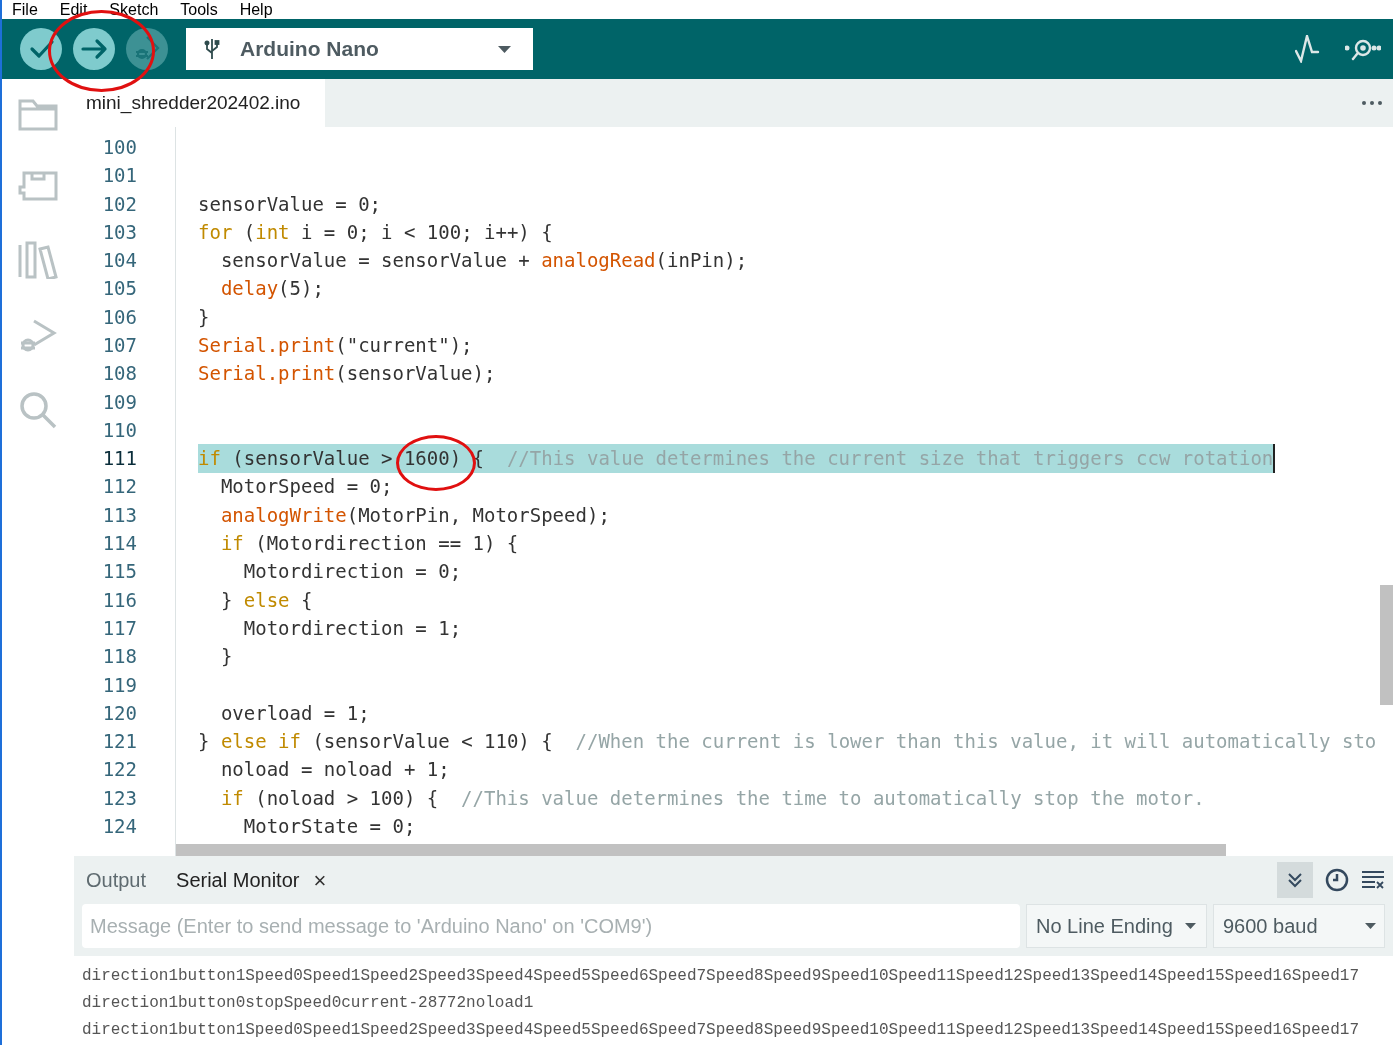 The width and height of the screenshot is (1393, 1045). Describe the element at coordinates (119, 515) in the screenshot. I see `line-number: 113` at that location.